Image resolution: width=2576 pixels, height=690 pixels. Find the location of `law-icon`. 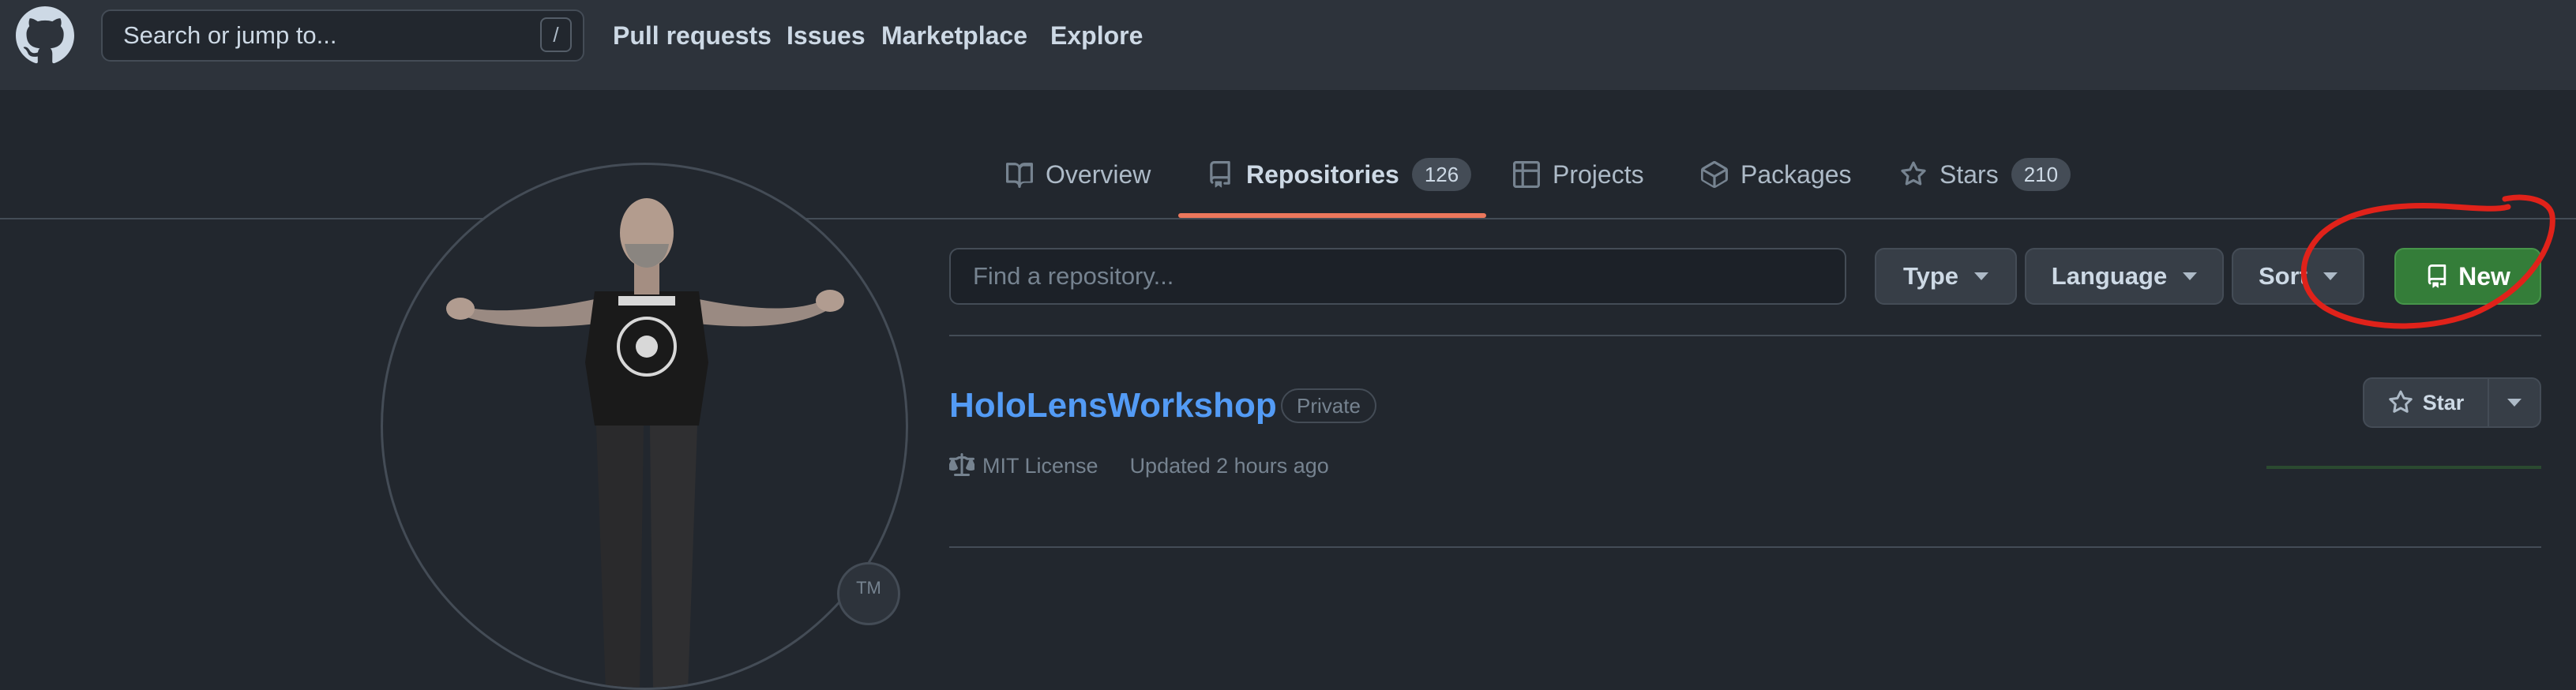

law-icon is located at coordinates (961, 464).